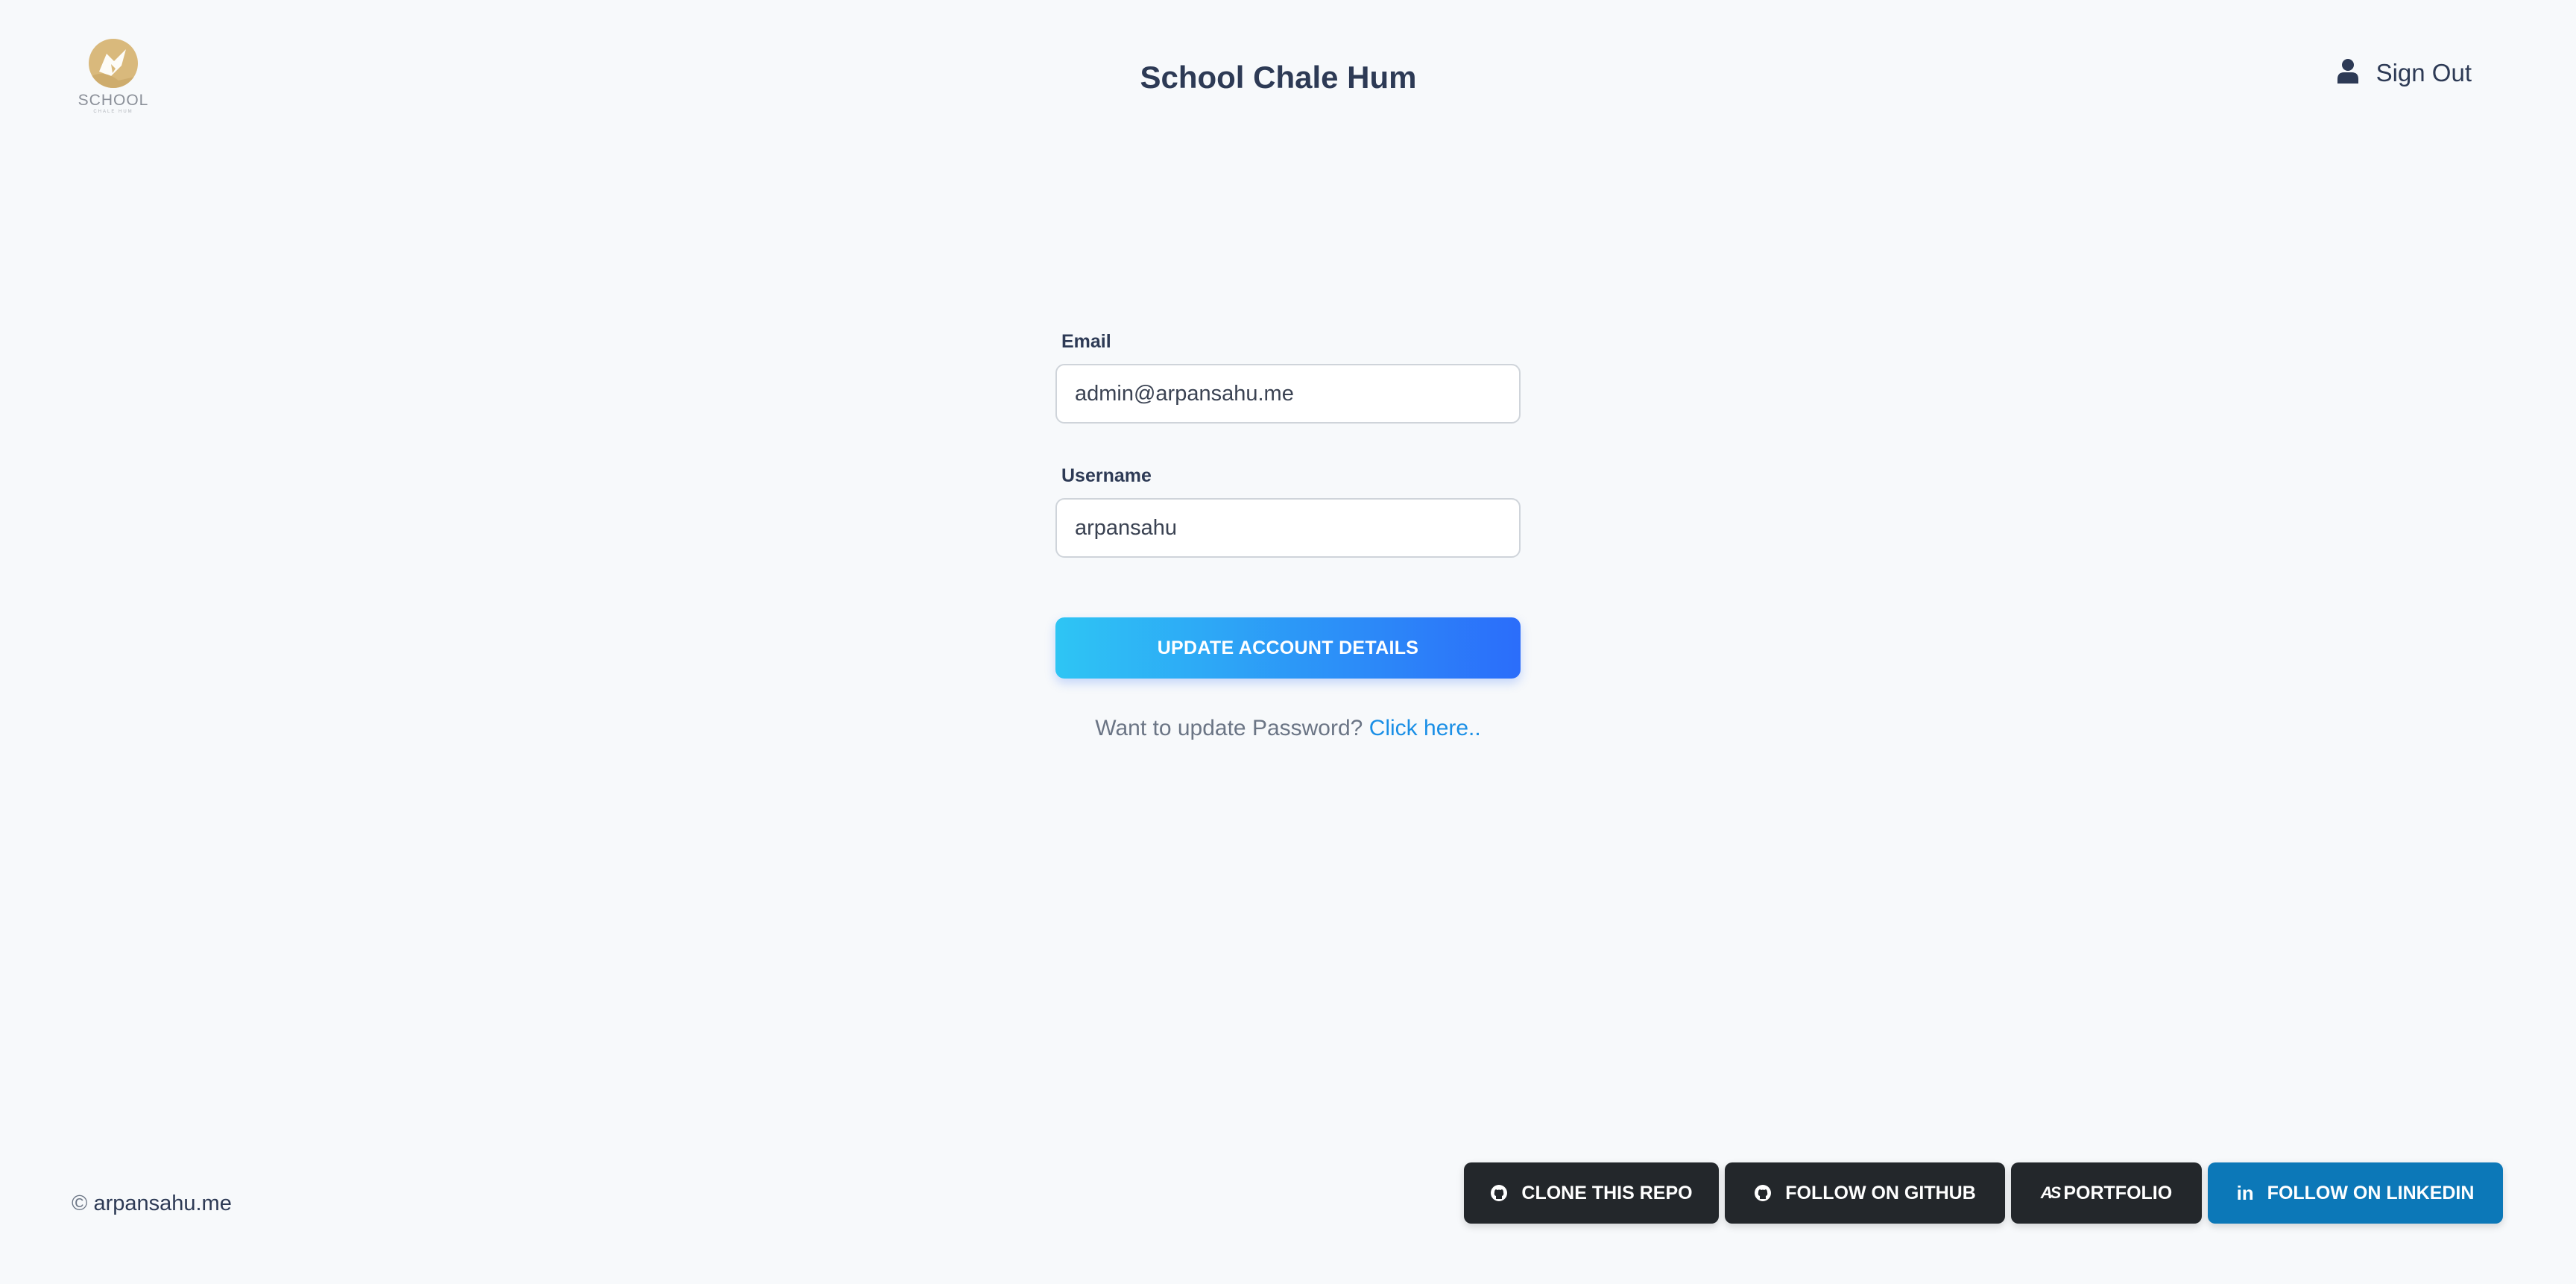 This screenshot has width=2576, height=1284. Describe the element at coordinates (162, 1203) in the screenshot. I see `copyright-link: arpansahu.me` at that location.